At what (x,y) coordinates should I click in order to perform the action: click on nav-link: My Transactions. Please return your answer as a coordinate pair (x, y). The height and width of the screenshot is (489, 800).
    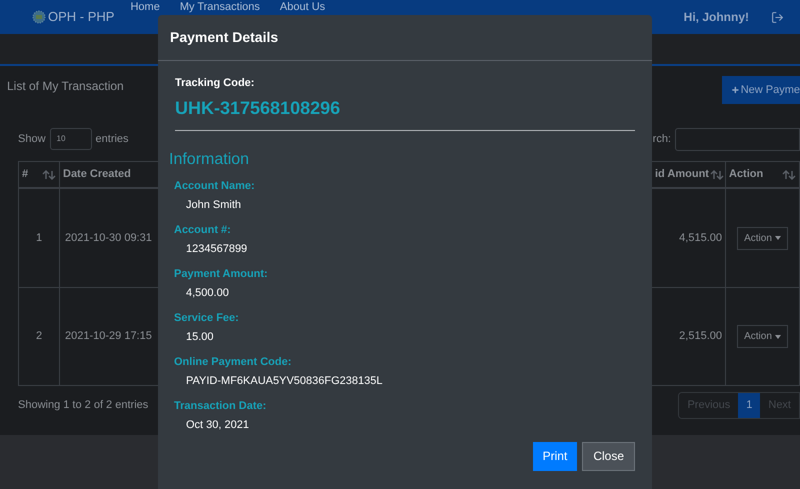
    Looking at the image, I should click on (220, 7).